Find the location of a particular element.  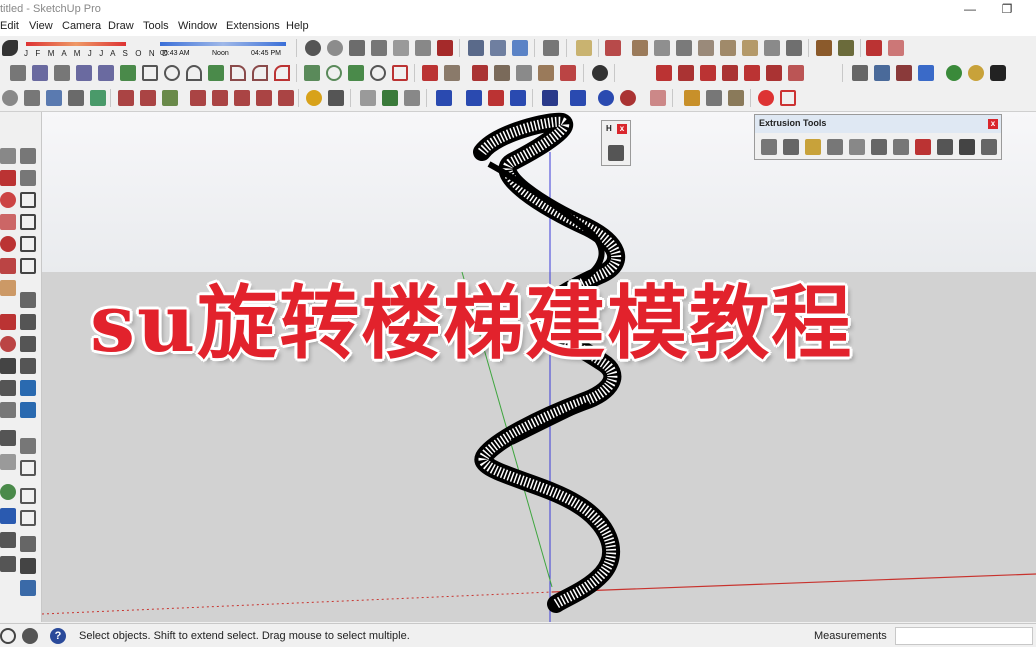

arc-left-icon is located at coordinates (8, 266).